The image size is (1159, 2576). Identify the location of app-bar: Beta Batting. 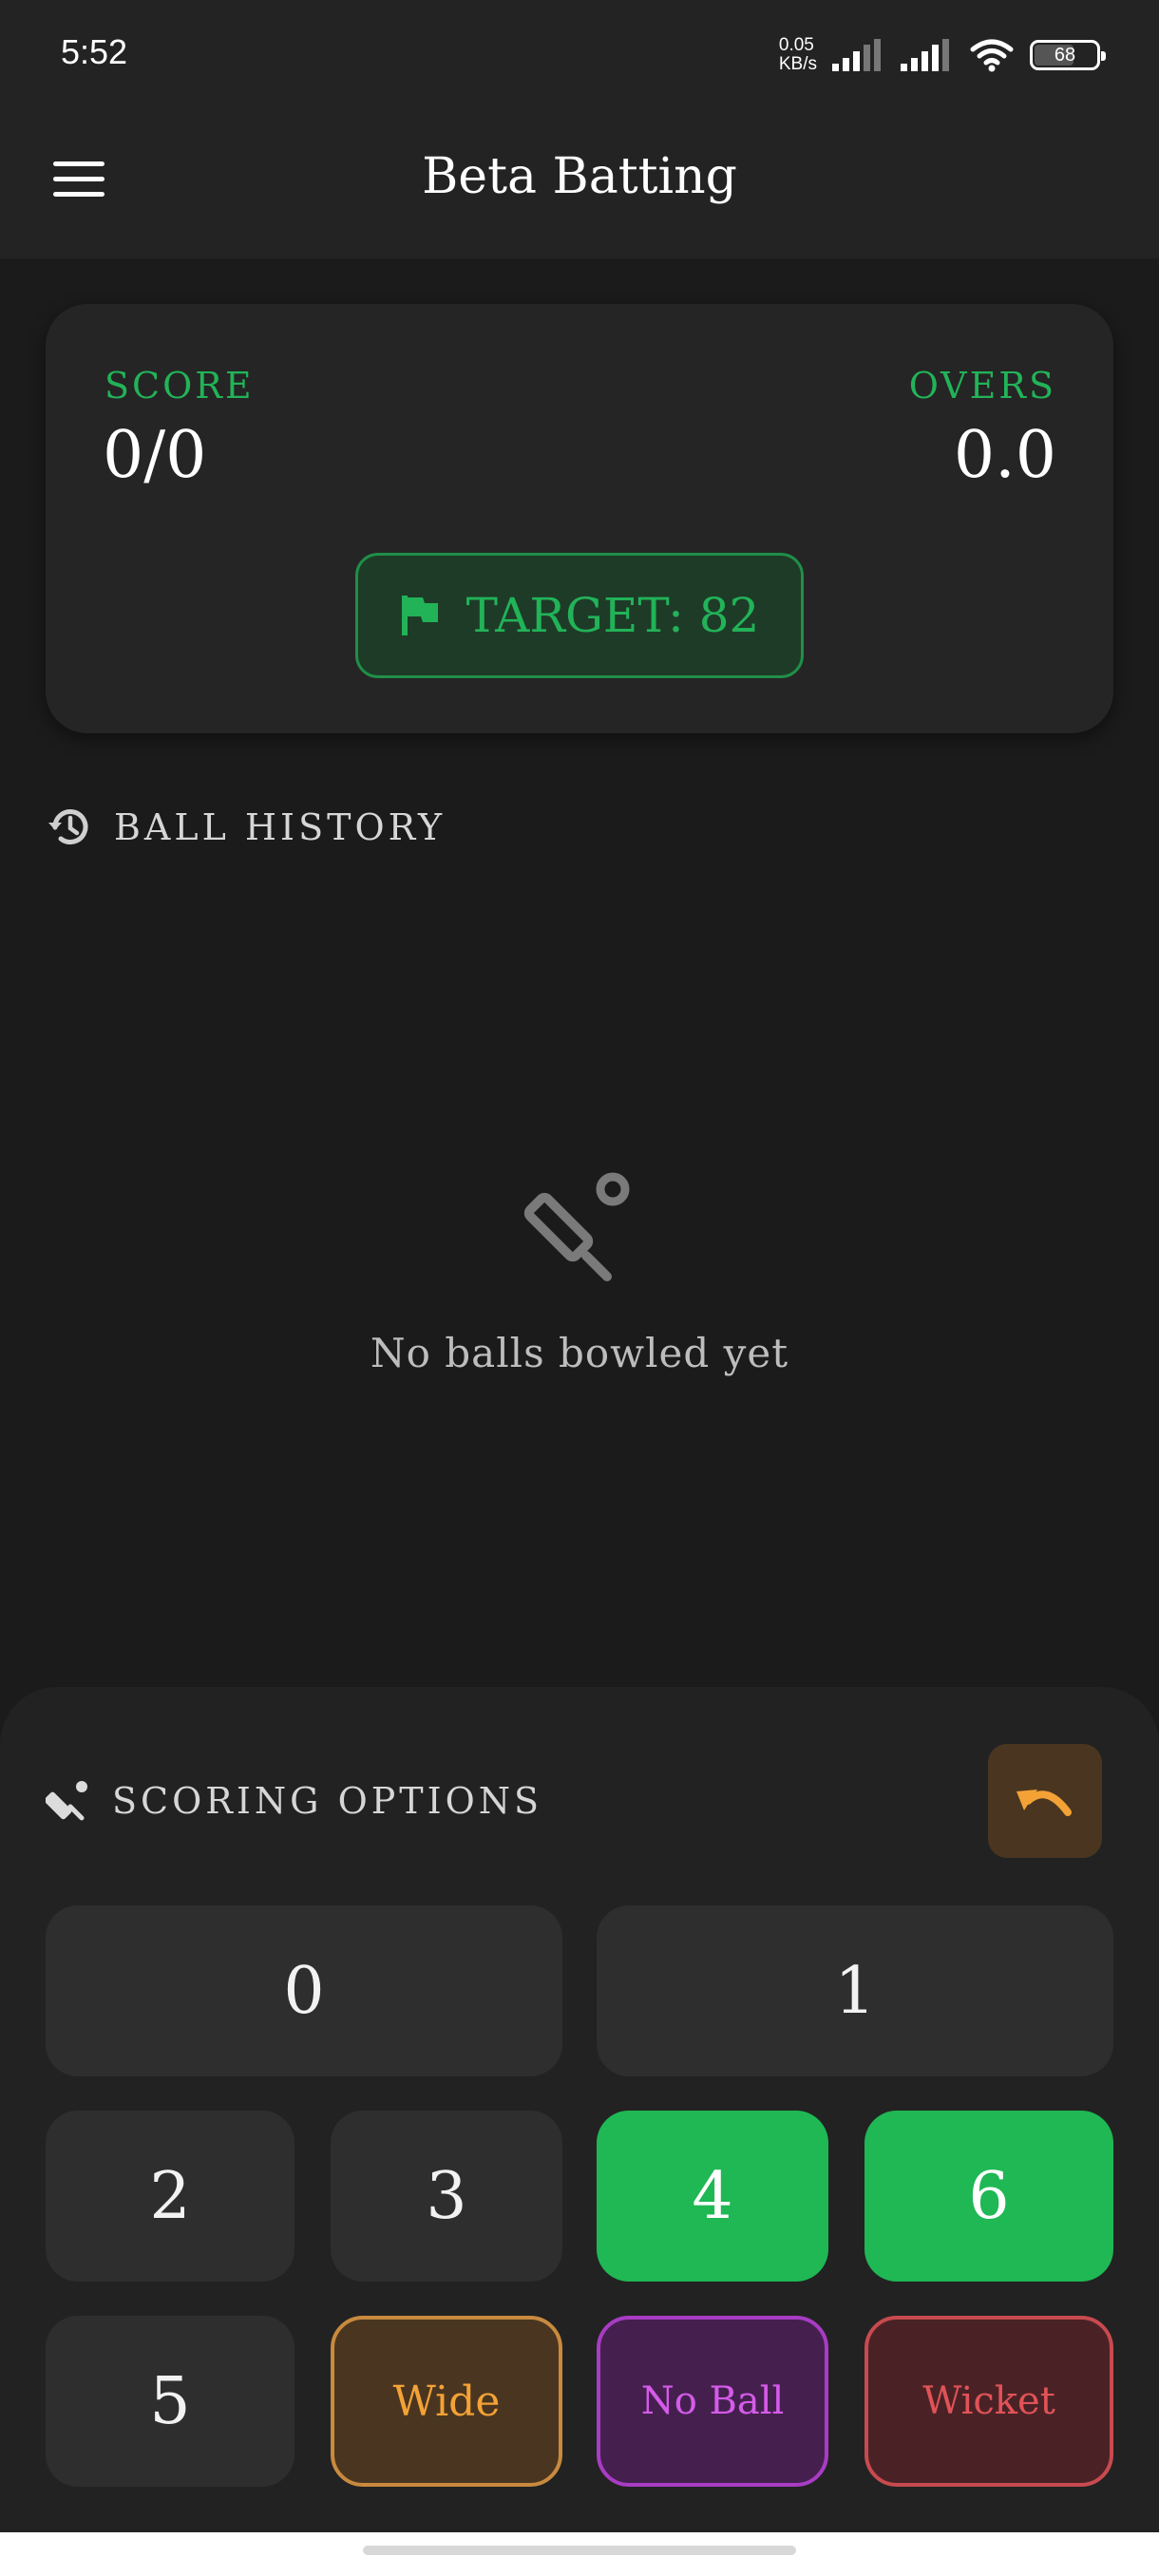
(579, 181).